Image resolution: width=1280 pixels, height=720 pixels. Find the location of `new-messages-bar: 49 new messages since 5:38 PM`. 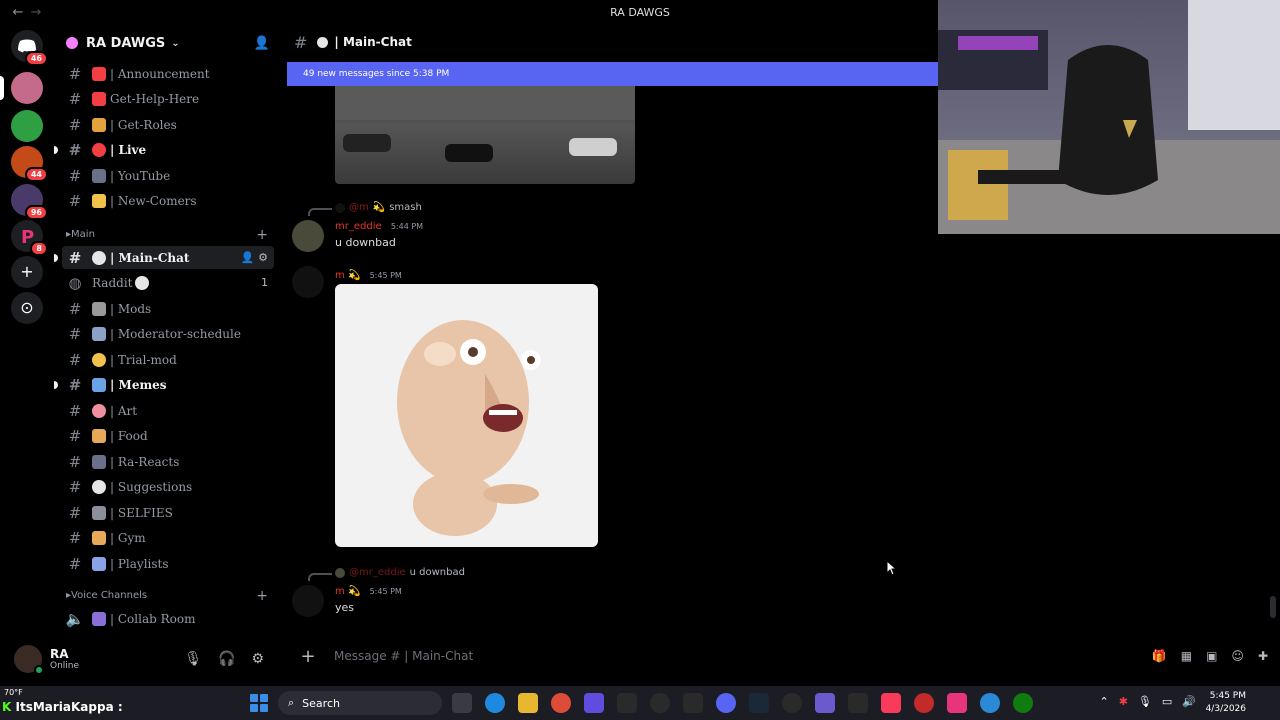

new-messages-bar: 49 new messages since 5:38 PM is located at coordinates (613, 74).